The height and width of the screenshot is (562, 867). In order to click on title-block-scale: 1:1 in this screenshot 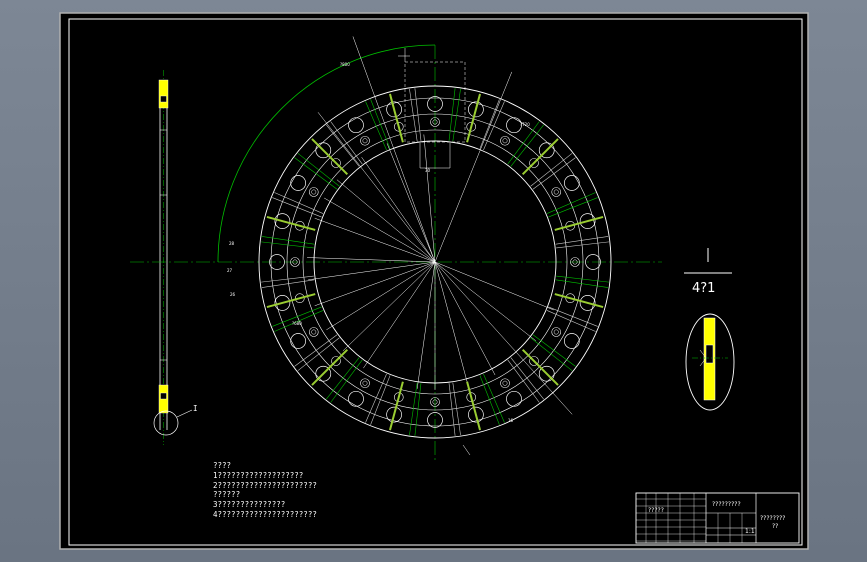, I will do `click(750, 531)`.